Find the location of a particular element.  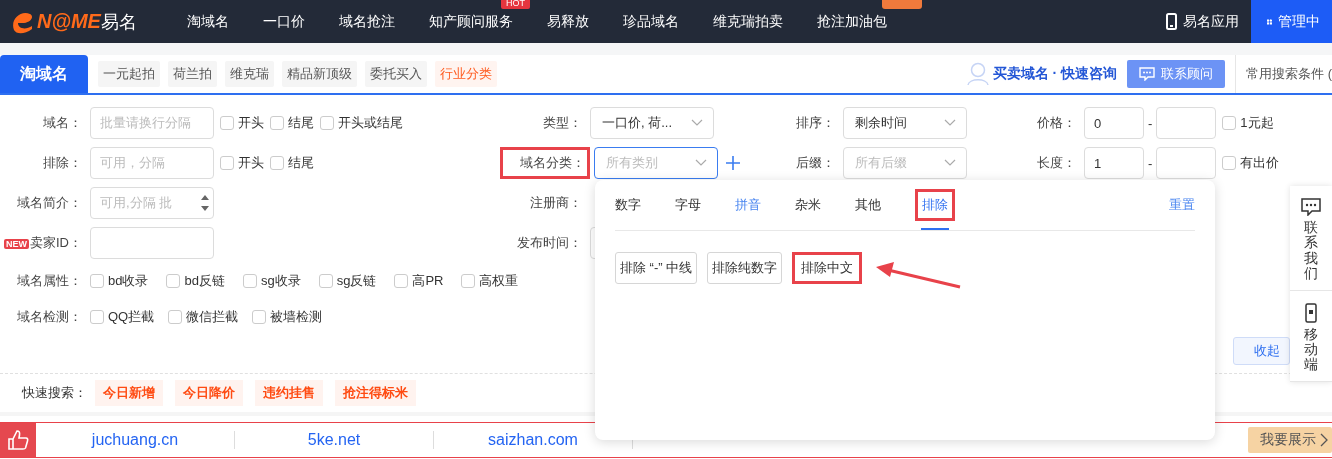

input-field: 0 is located at coordinates (1114, 123).